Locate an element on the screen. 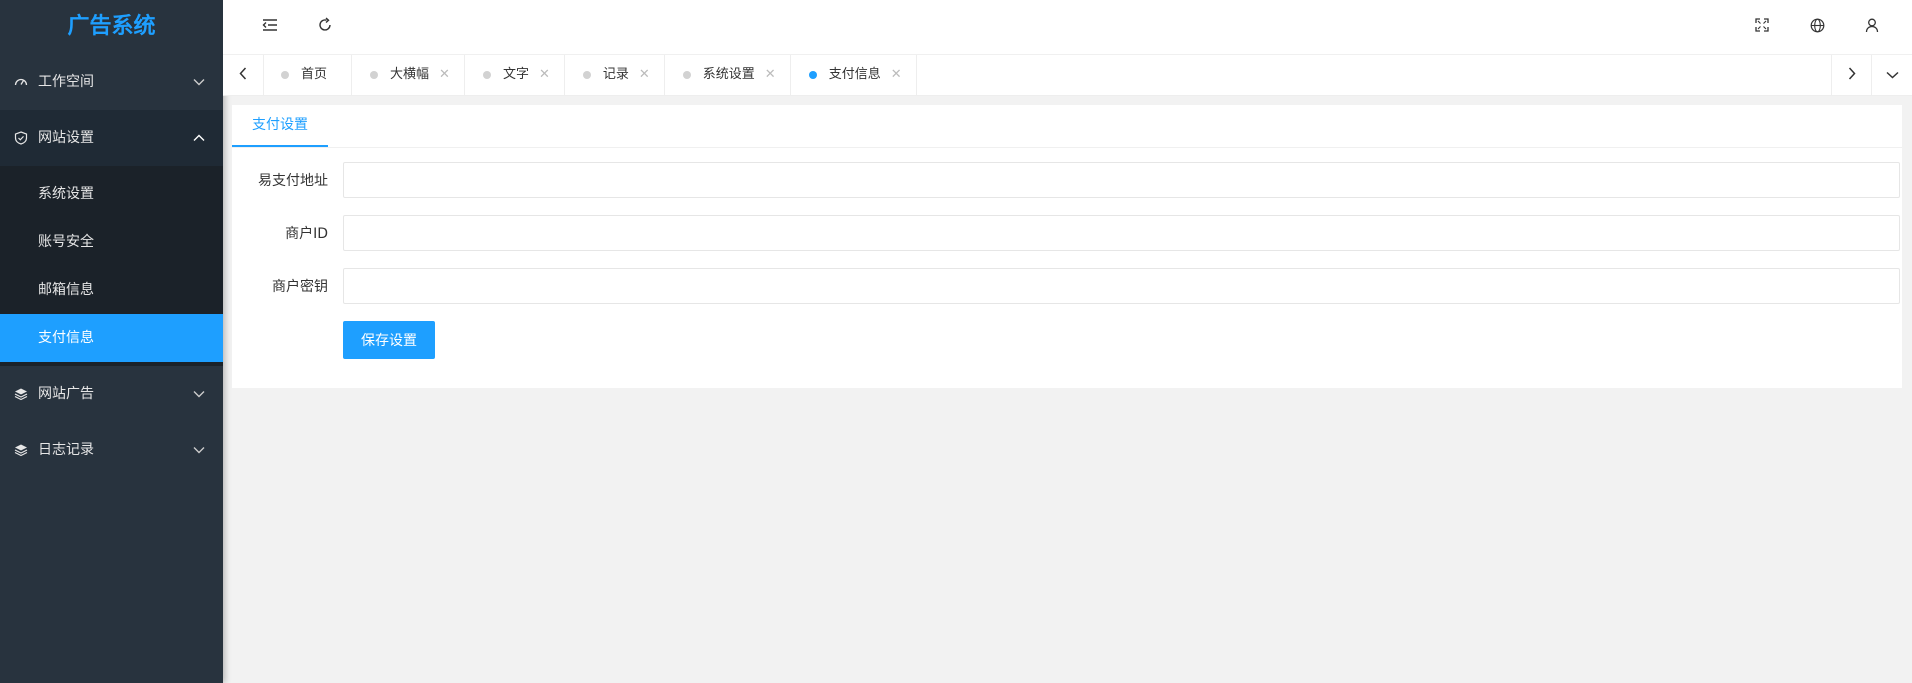  tab-payment-settings: 支付设置 is located at coordinates (280, 126).